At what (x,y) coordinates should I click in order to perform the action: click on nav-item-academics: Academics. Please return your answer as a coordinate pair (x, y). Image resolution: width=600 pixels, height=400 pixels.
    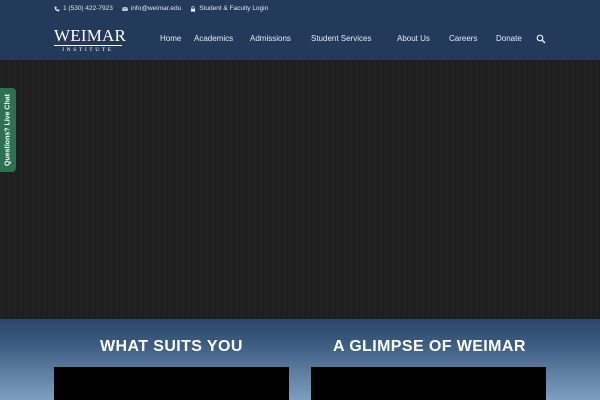
    Looking at the image, I should click on (213, 39).